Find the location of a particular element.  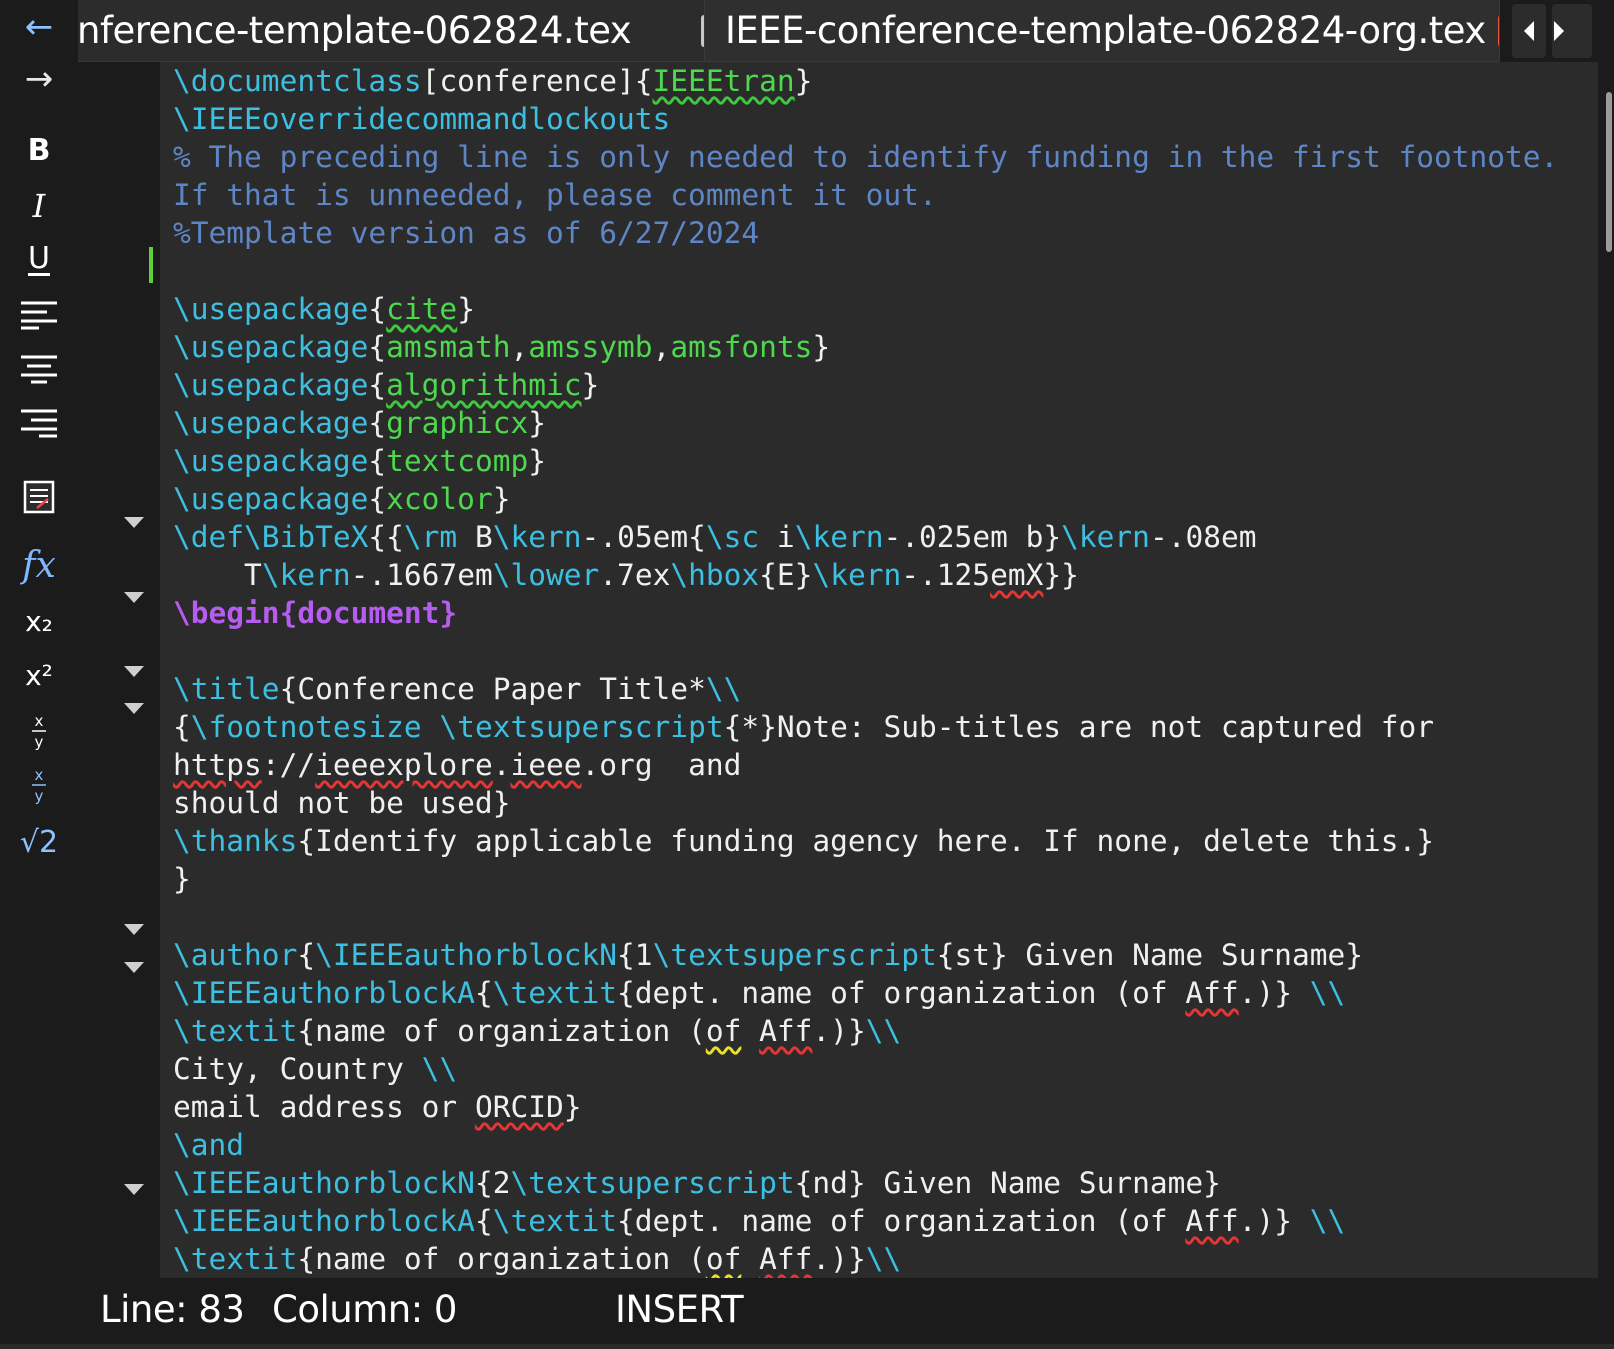

scrollbar-thumb is located at coordinates (1609, 172).